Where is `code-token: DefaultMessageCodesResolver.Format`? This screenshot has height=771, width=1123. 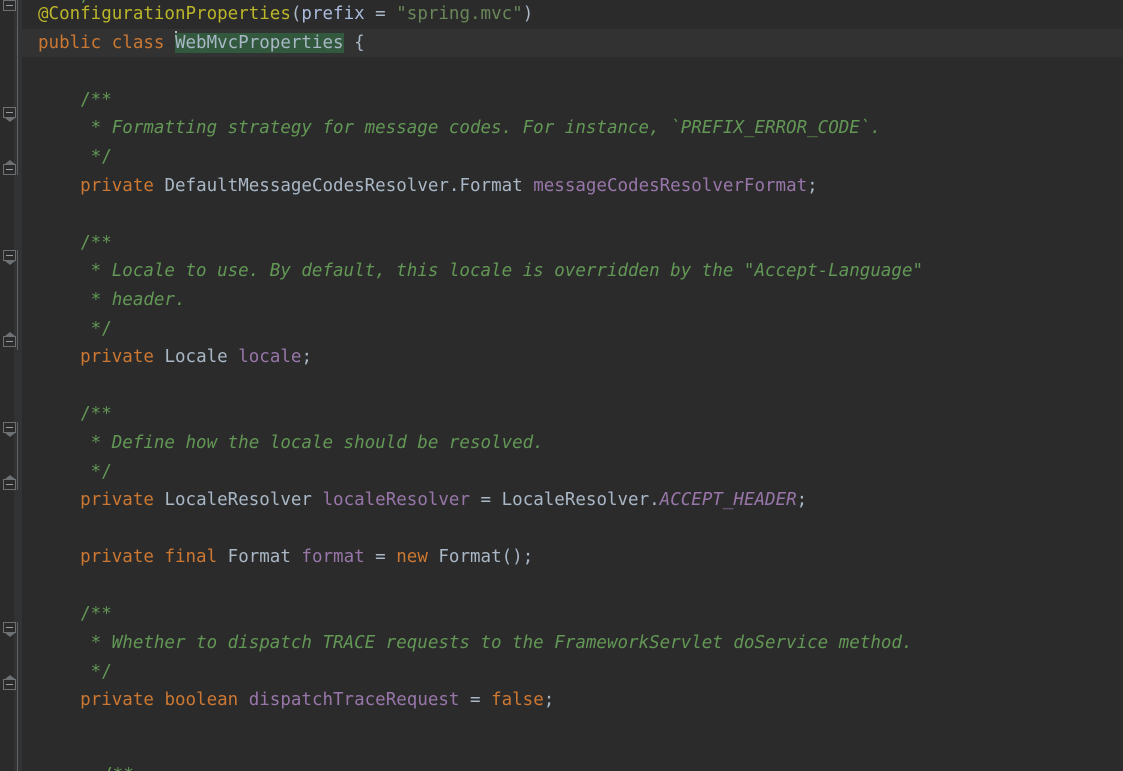
code-token: DefaultMessageCodesResolver.Format is located at coordinates (343, 185).